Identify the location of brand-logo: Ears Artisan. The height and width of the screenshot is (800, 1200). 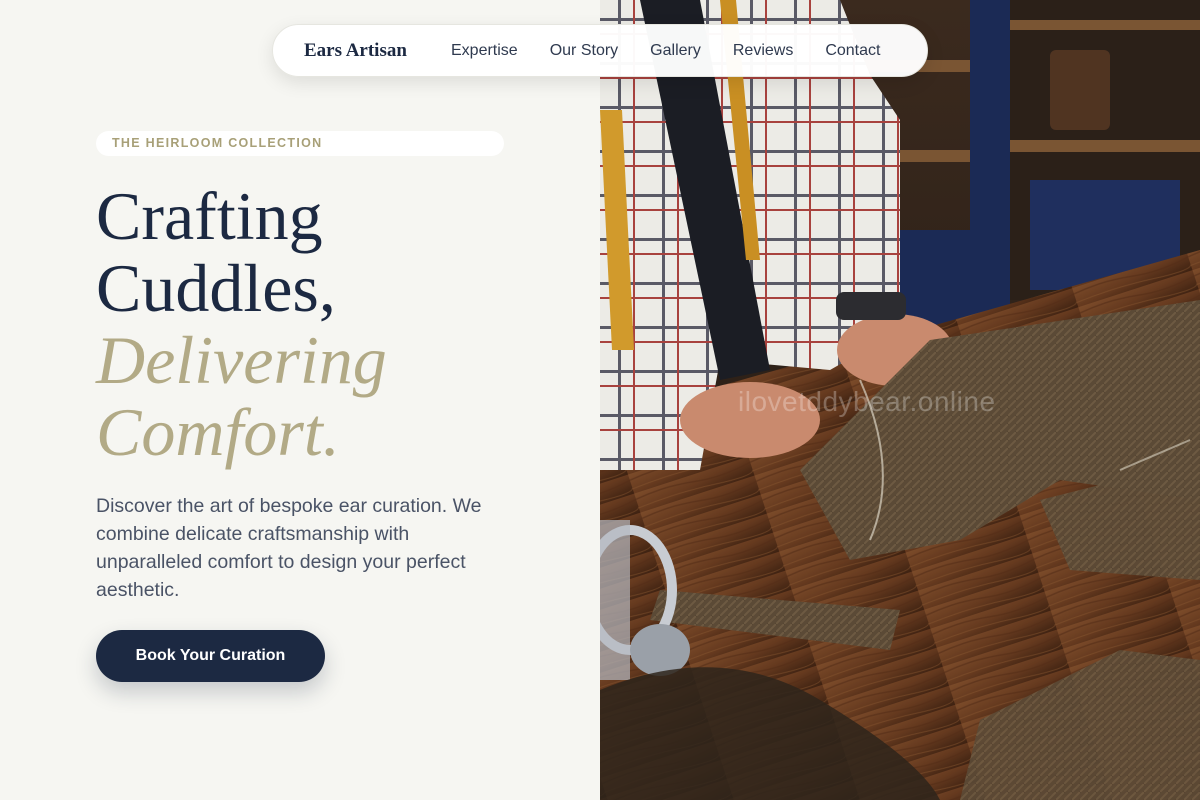
(355, 50).